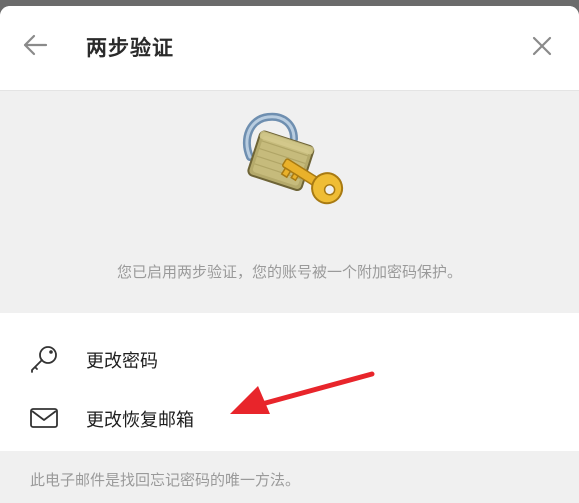  I want to click on footer-note: 此电子邮件是找回忘记密码的唯一方法。, so click(289, 477).